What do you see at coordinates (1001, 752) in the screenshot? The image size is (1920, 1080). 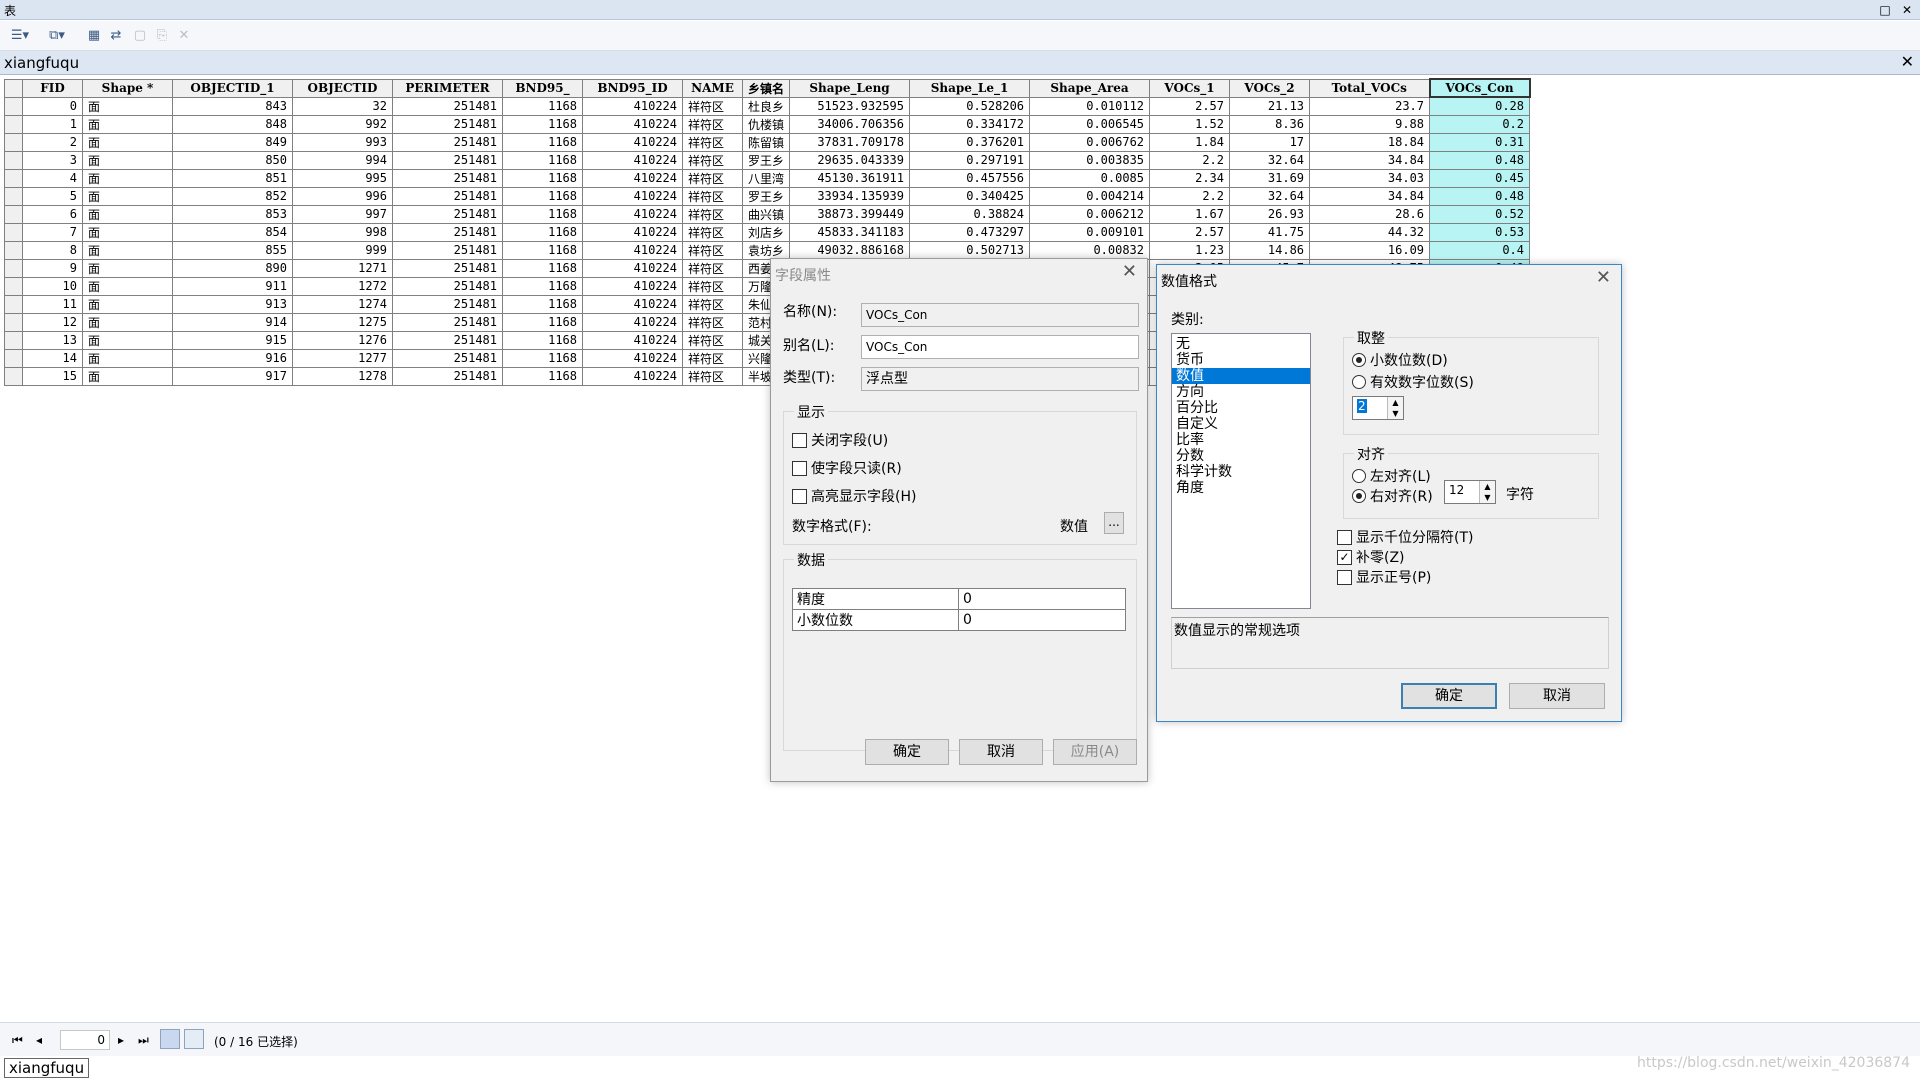 I see `field-cancel-button: 取消` at bounding box center [1001, 752].